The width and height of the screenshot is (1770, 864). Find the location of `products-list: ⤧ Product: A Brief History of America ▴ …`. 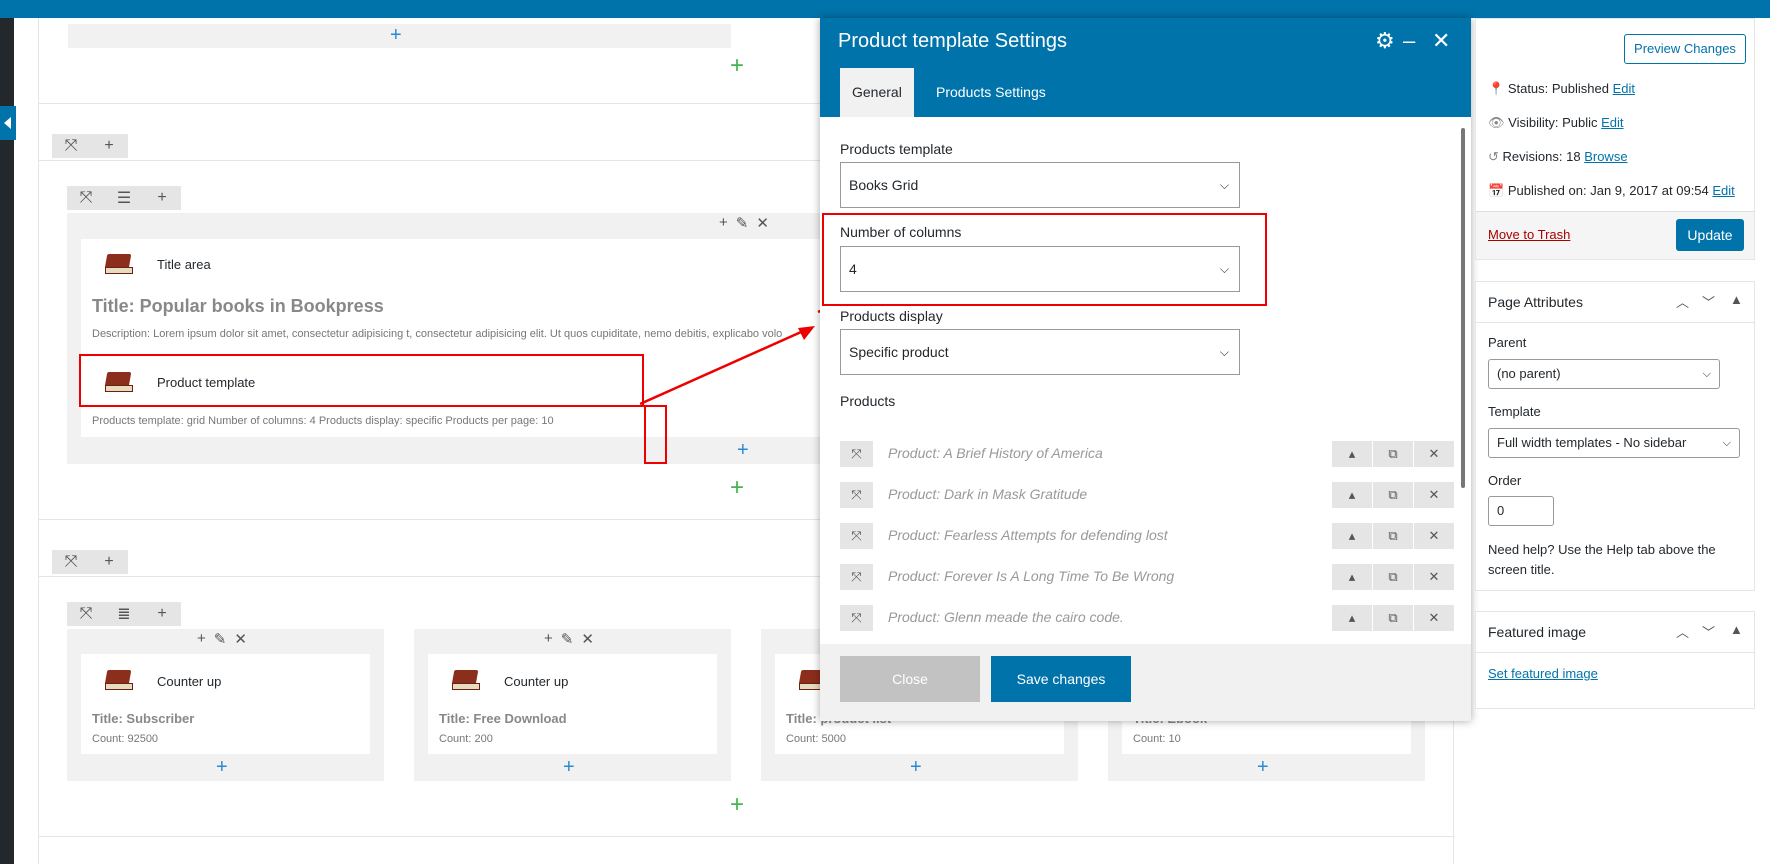

products-list: ⤧ Product: A Brief History of America ▴ … is located at coordinates (1140, 529).